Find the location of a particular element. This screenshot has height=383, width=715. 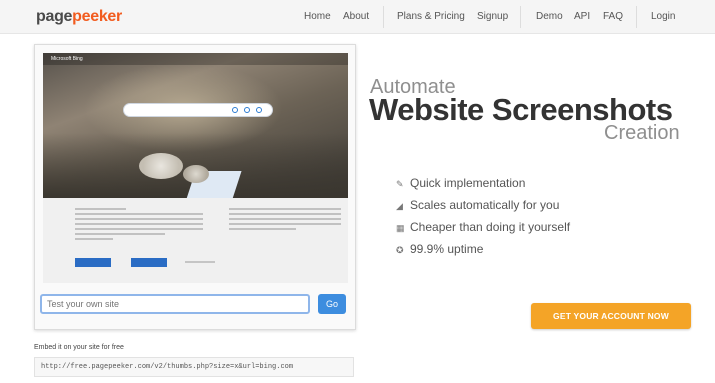

thumbnail-accept-button is located at coordinates (93, 262).